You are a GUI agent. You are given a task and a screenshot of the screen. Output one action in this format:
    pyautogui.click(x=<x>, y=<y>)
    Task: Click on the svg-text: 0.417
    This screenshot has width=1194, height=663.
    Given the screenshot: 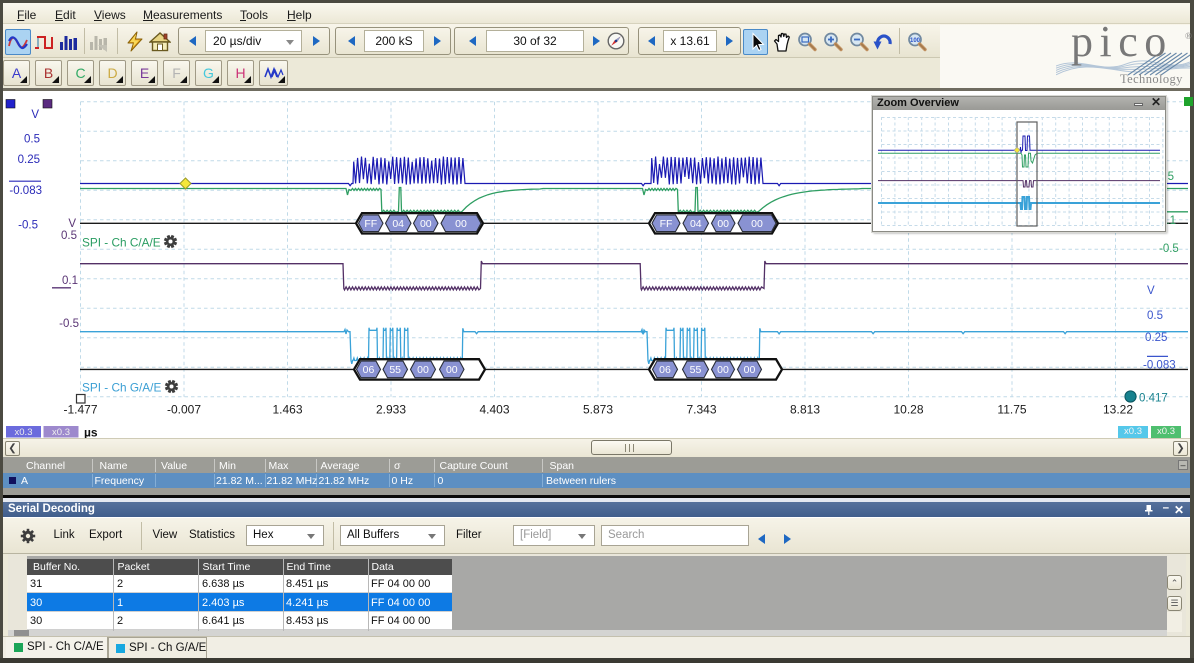 What is the action you would take?
    pyautogui.click(x=1153, y=399)
    